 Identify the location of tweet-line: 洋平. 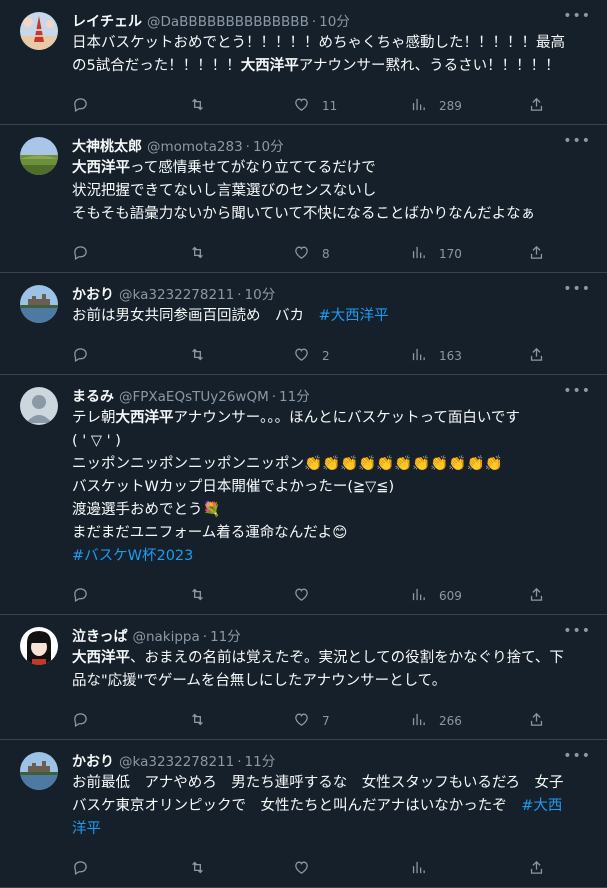
(332, 829).